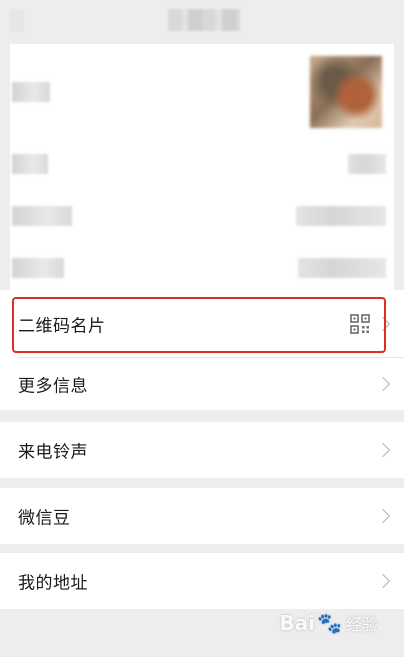 The image size is (404, 657). Describe the element at coordinates (346, 92) in the screenshot. I see `avatar` at that location.